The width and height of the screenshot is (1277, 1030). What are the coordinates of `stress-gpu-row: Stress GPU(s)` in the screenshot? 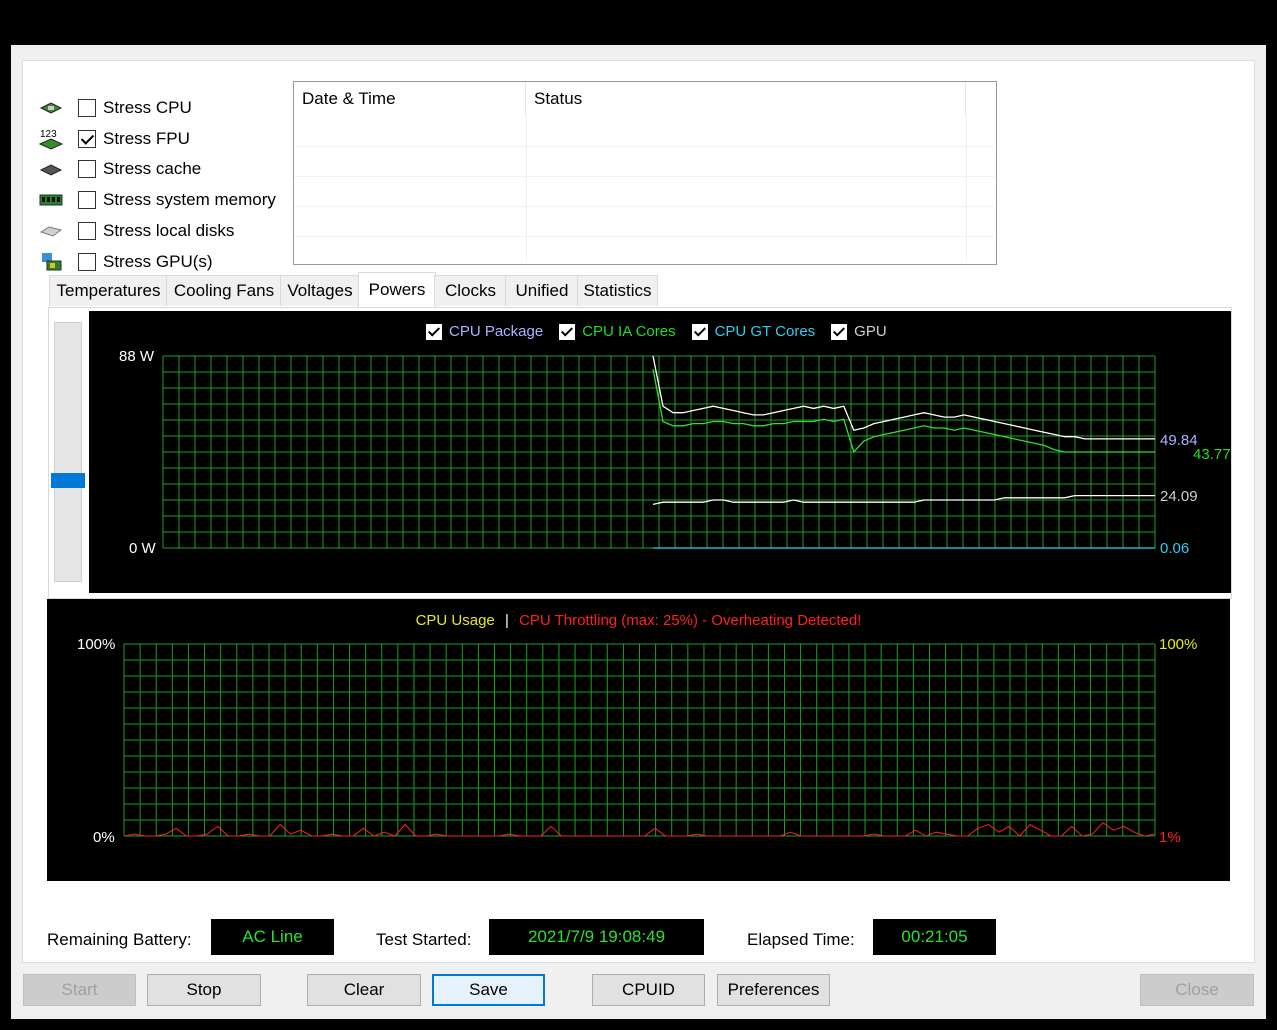 It's located at (125, 262).